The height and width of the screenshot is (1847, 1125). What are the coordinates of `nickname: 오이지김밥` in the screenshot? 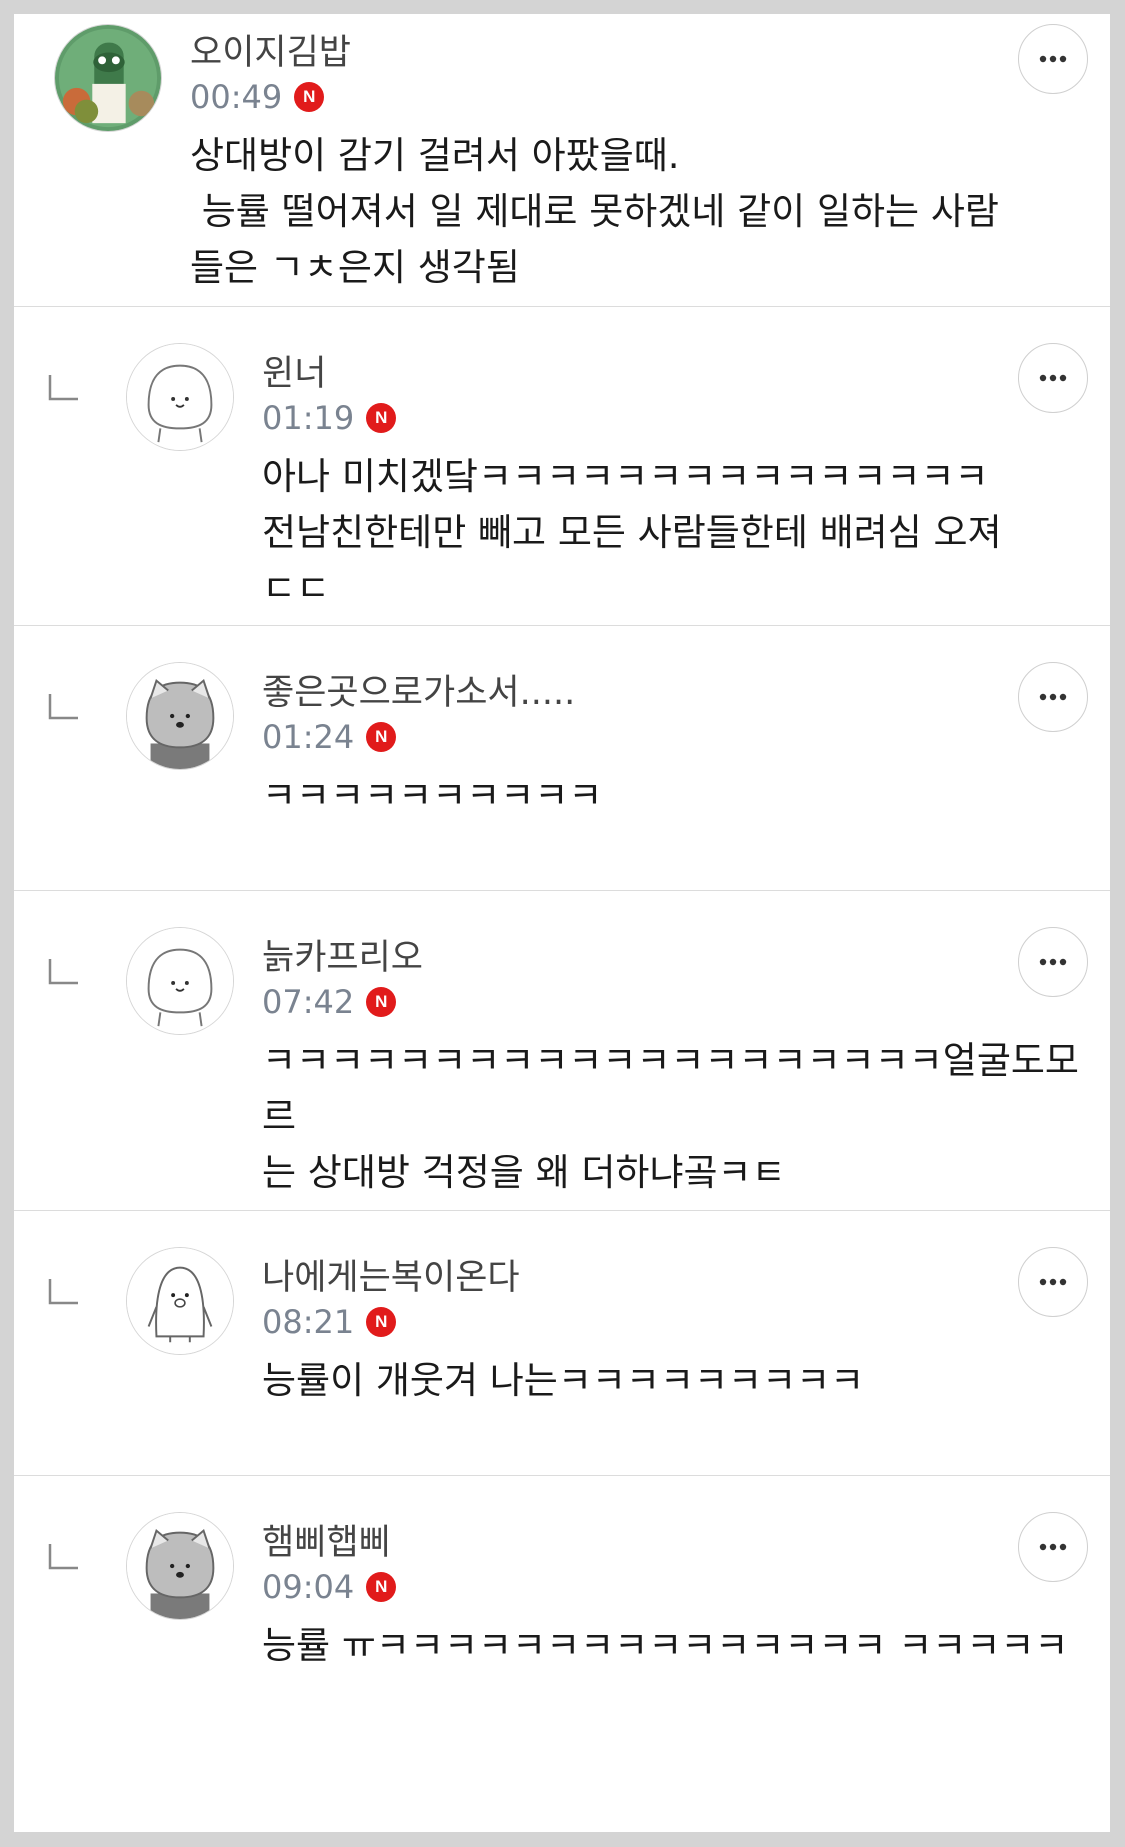 It's located at (270, 53).